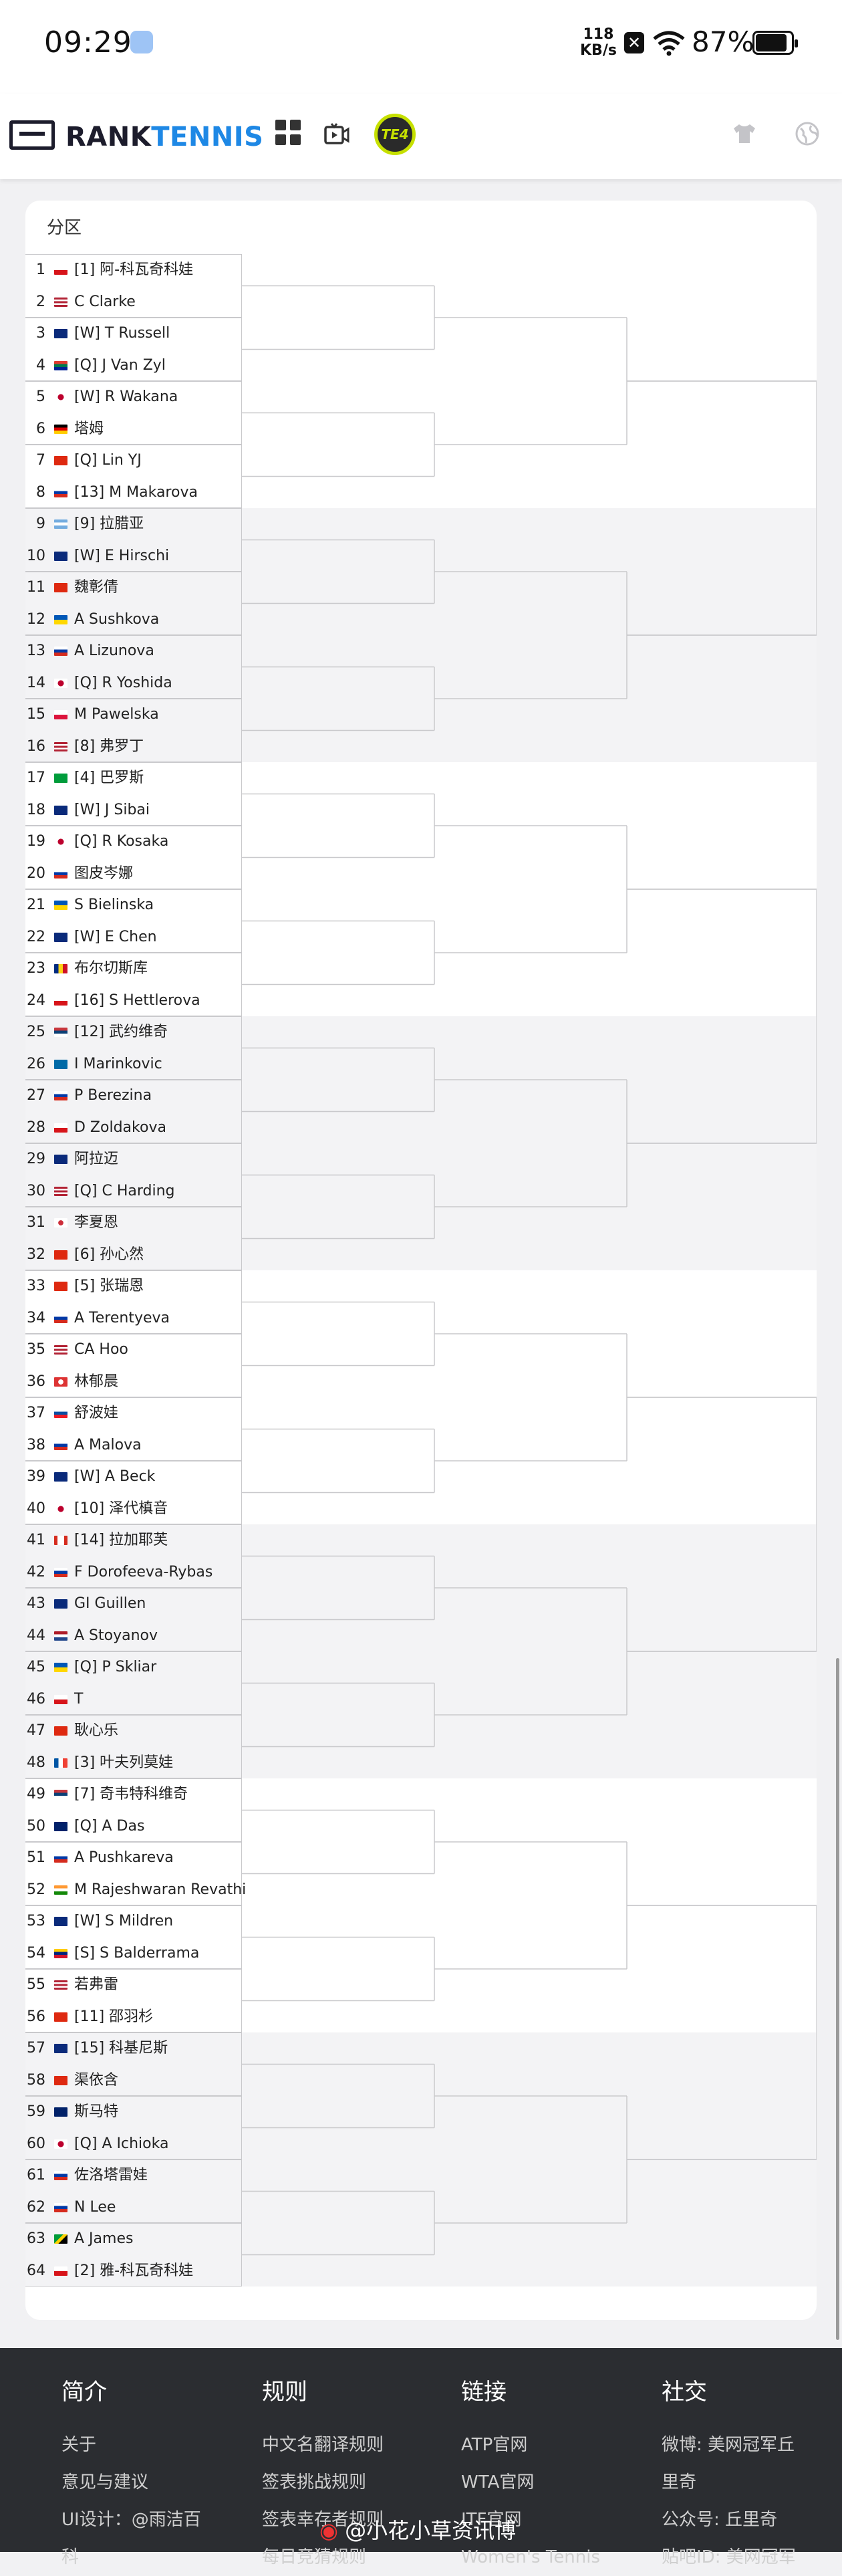  I want to click on player-row: 10 [W] E Hirschi, so click(135, 556).